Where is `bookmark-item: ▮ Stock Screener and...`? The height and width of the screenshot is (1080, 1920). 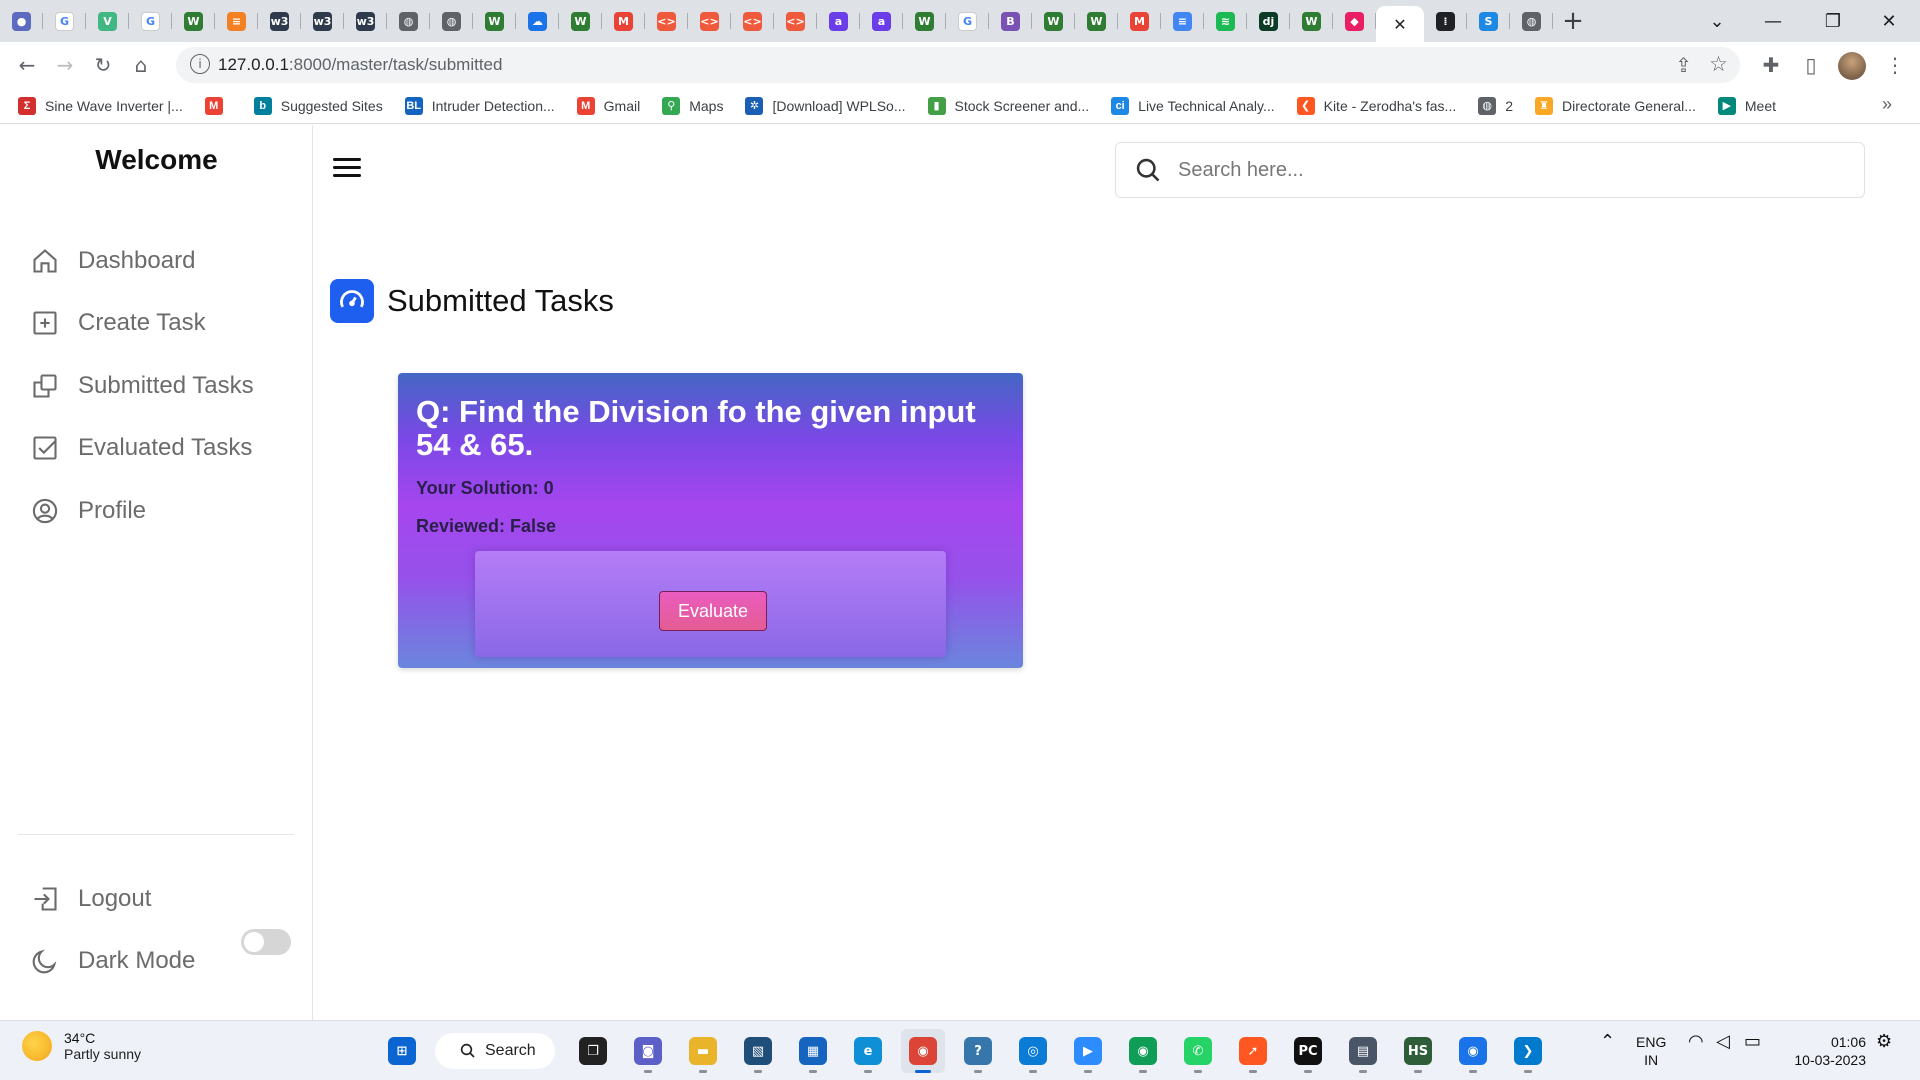
bookmark-item: ▮ Stock Screener and... is located at coordinates (1008, 105).